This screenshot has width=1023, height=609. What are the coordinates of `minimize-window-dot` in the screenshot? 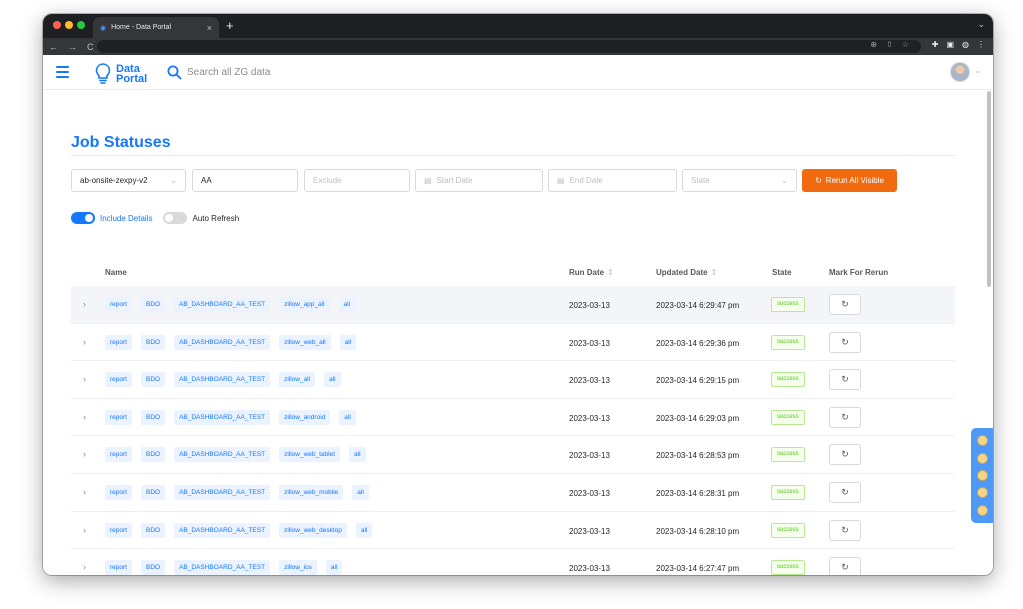 It's located at (69, 25).